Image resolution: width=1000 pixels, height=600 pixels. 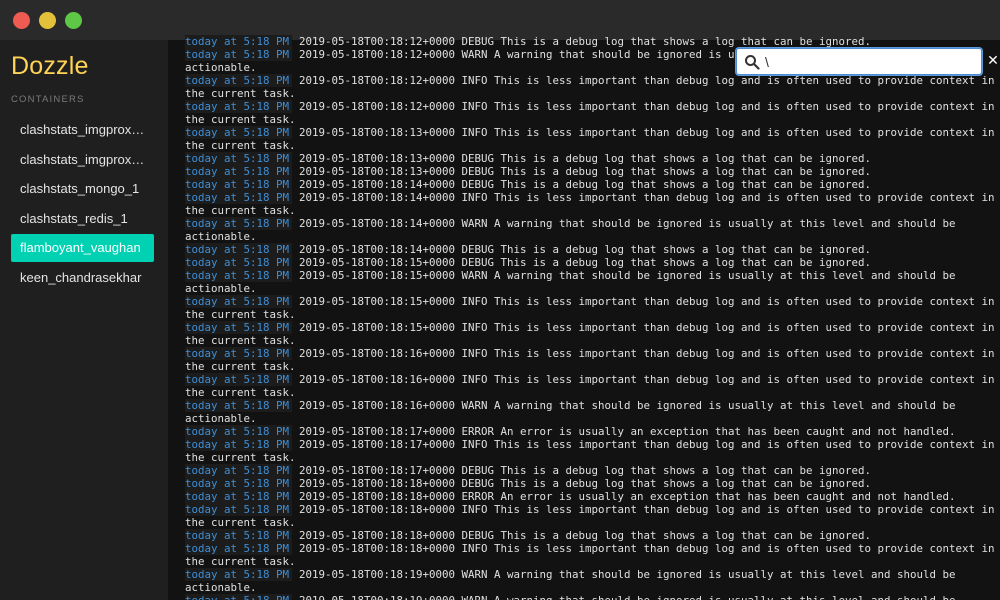 I want to click on container-item: clashstats_redis_1, so click(x=82, y=219).